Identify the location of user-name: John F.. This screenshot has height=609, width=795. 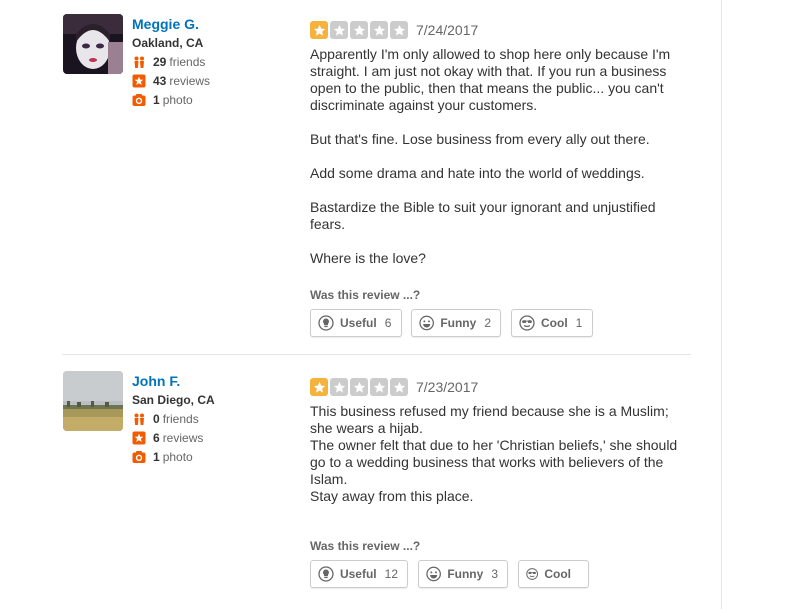
(173, 381).